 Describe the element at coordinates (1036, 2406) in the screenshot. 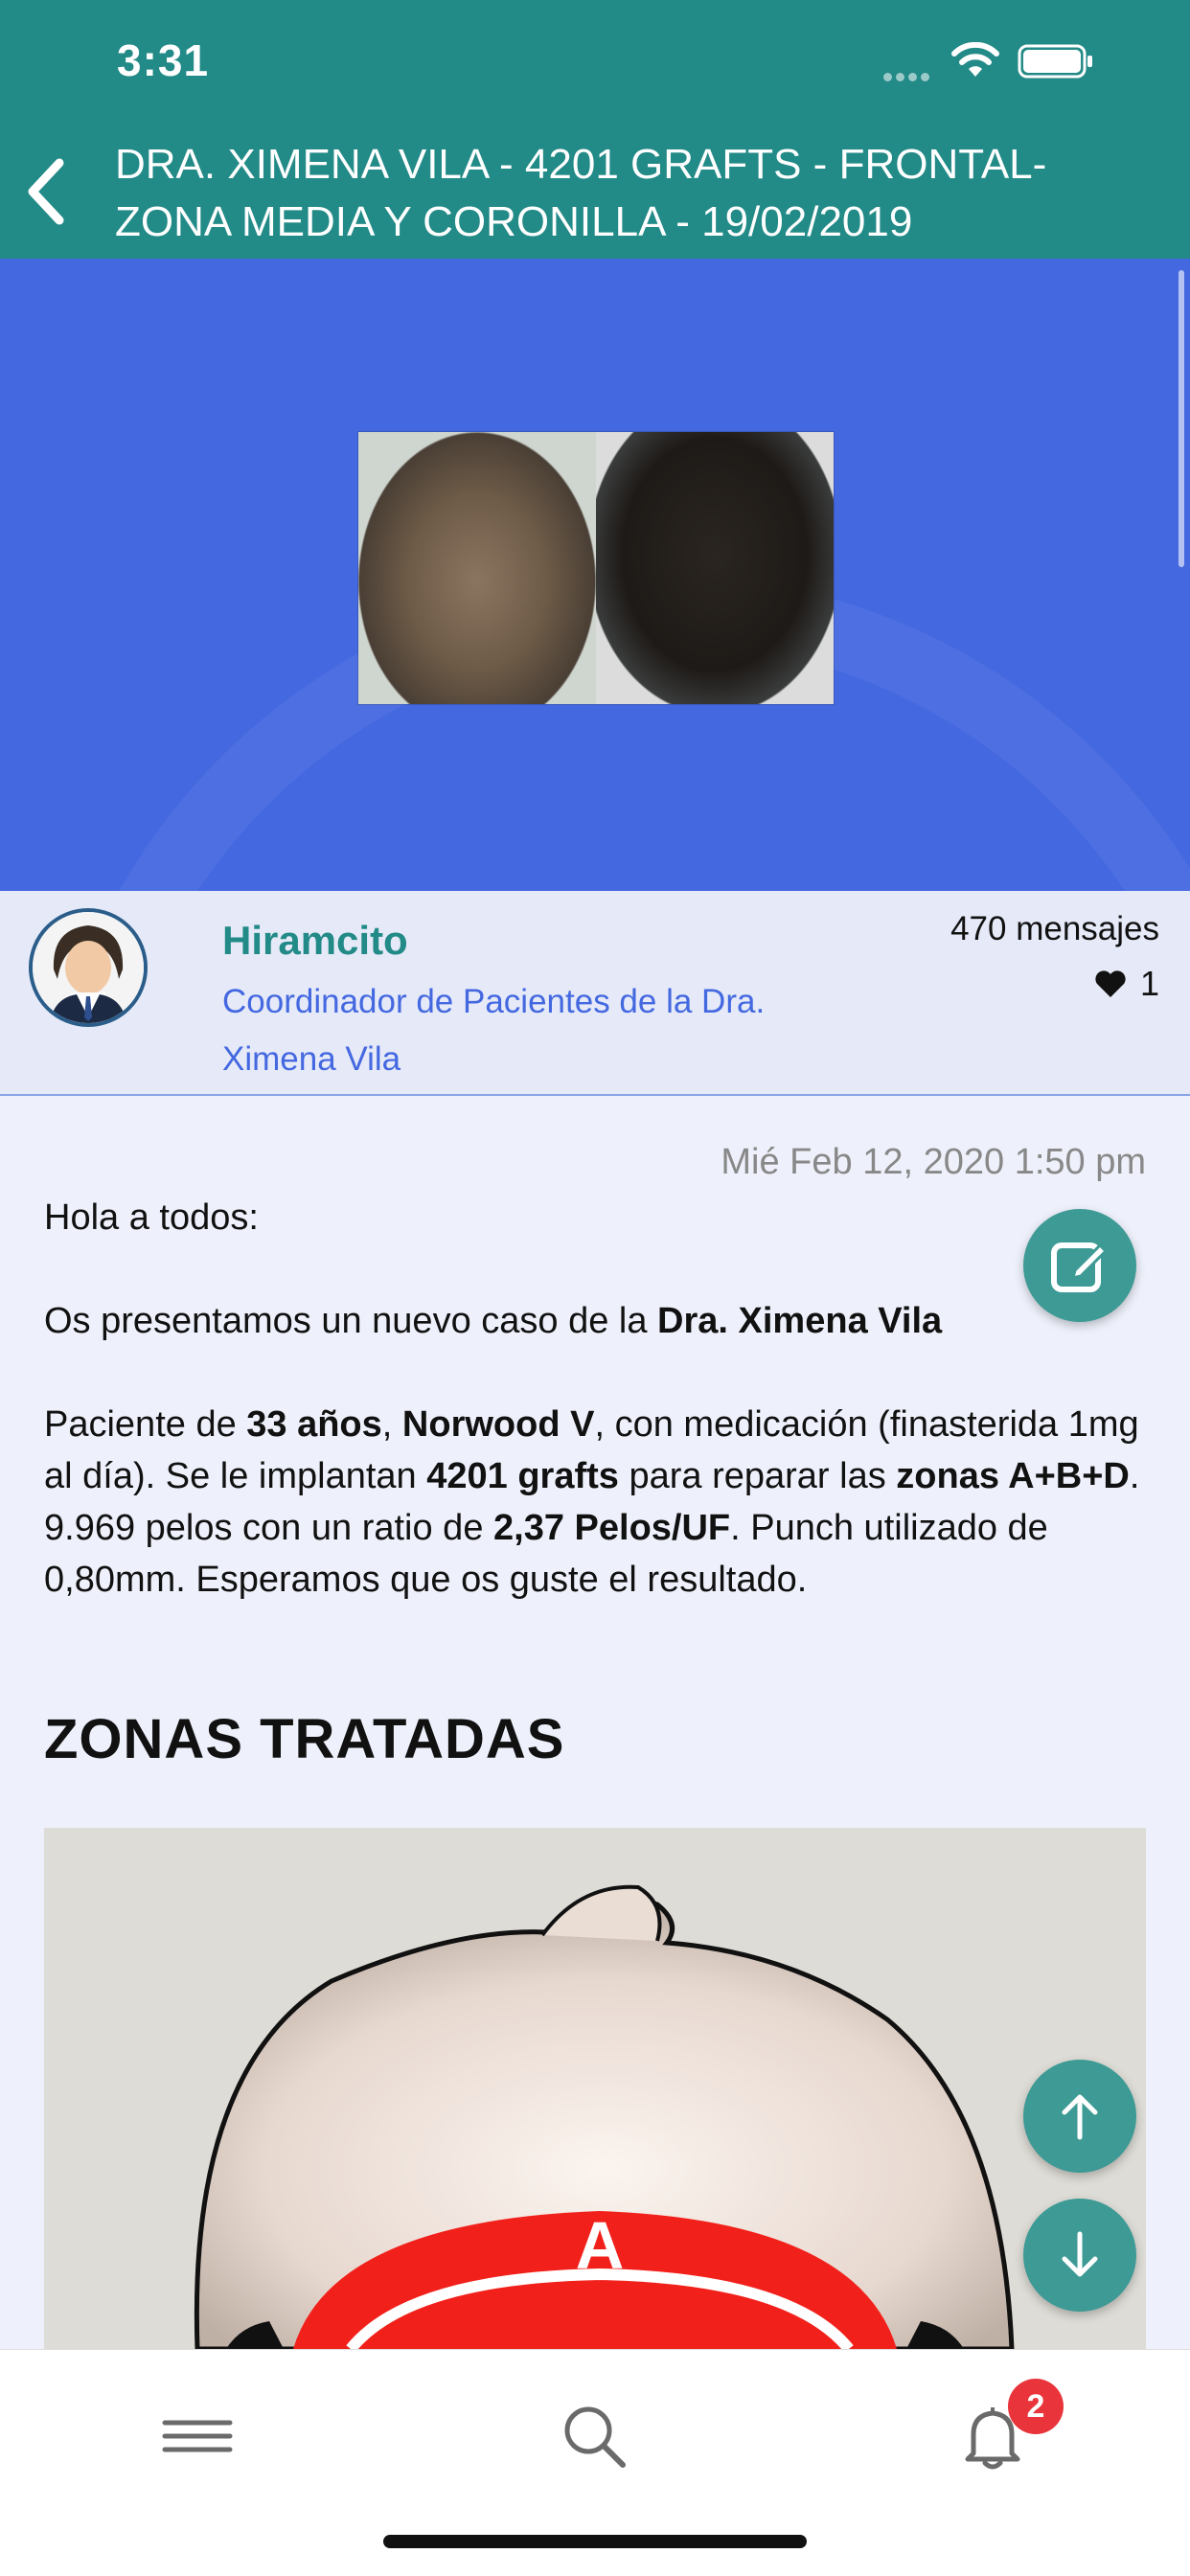

I see `notification-badge: 2` at that location.